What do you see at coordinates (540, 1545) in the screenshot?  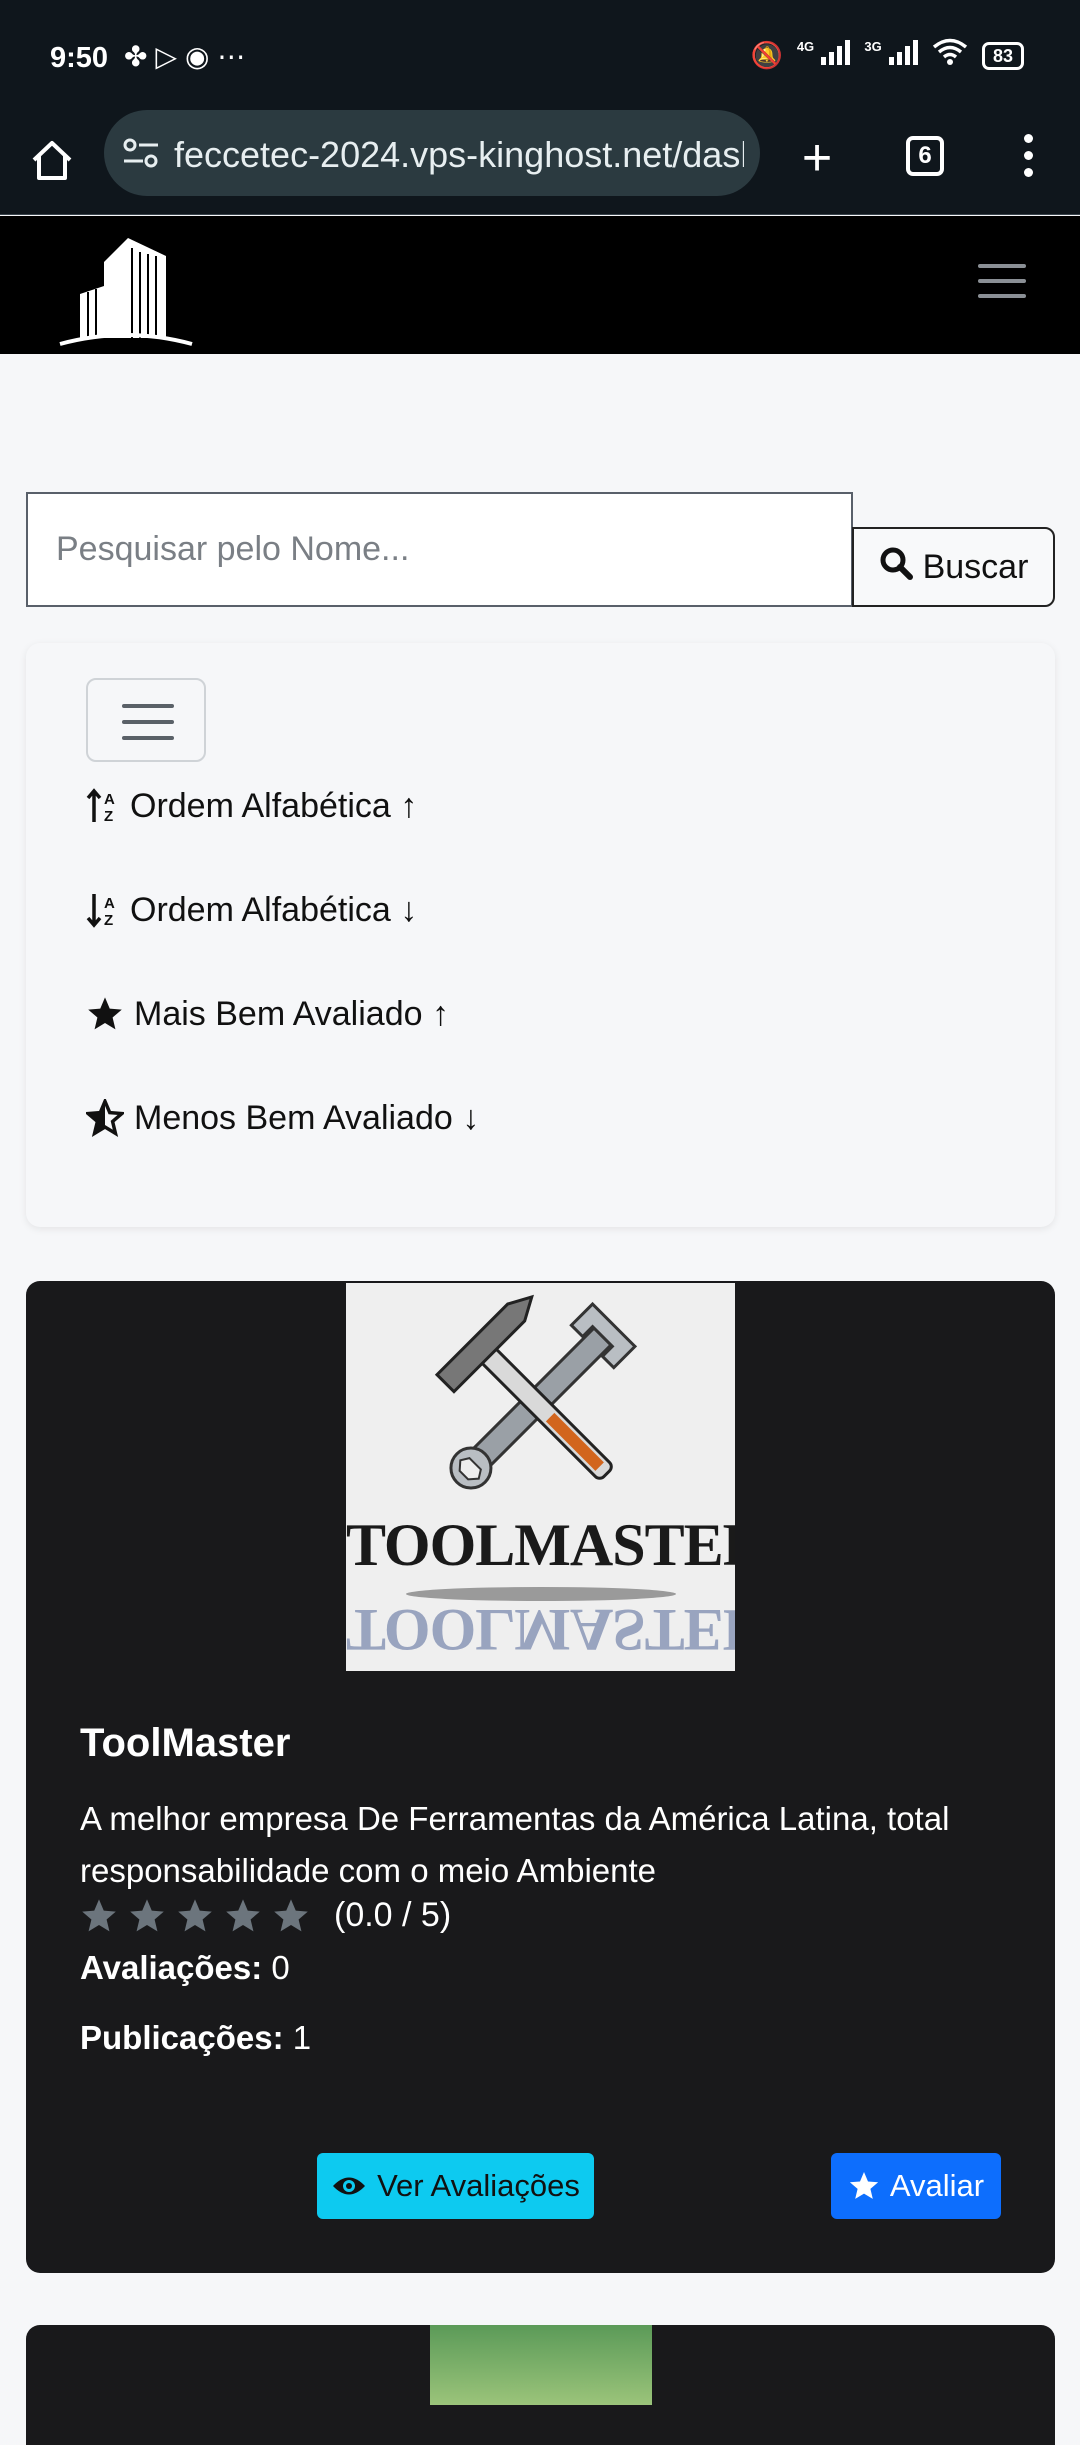 I see `logo-wordmark: TOOLMASTER` at bounding box center [540, 1545].